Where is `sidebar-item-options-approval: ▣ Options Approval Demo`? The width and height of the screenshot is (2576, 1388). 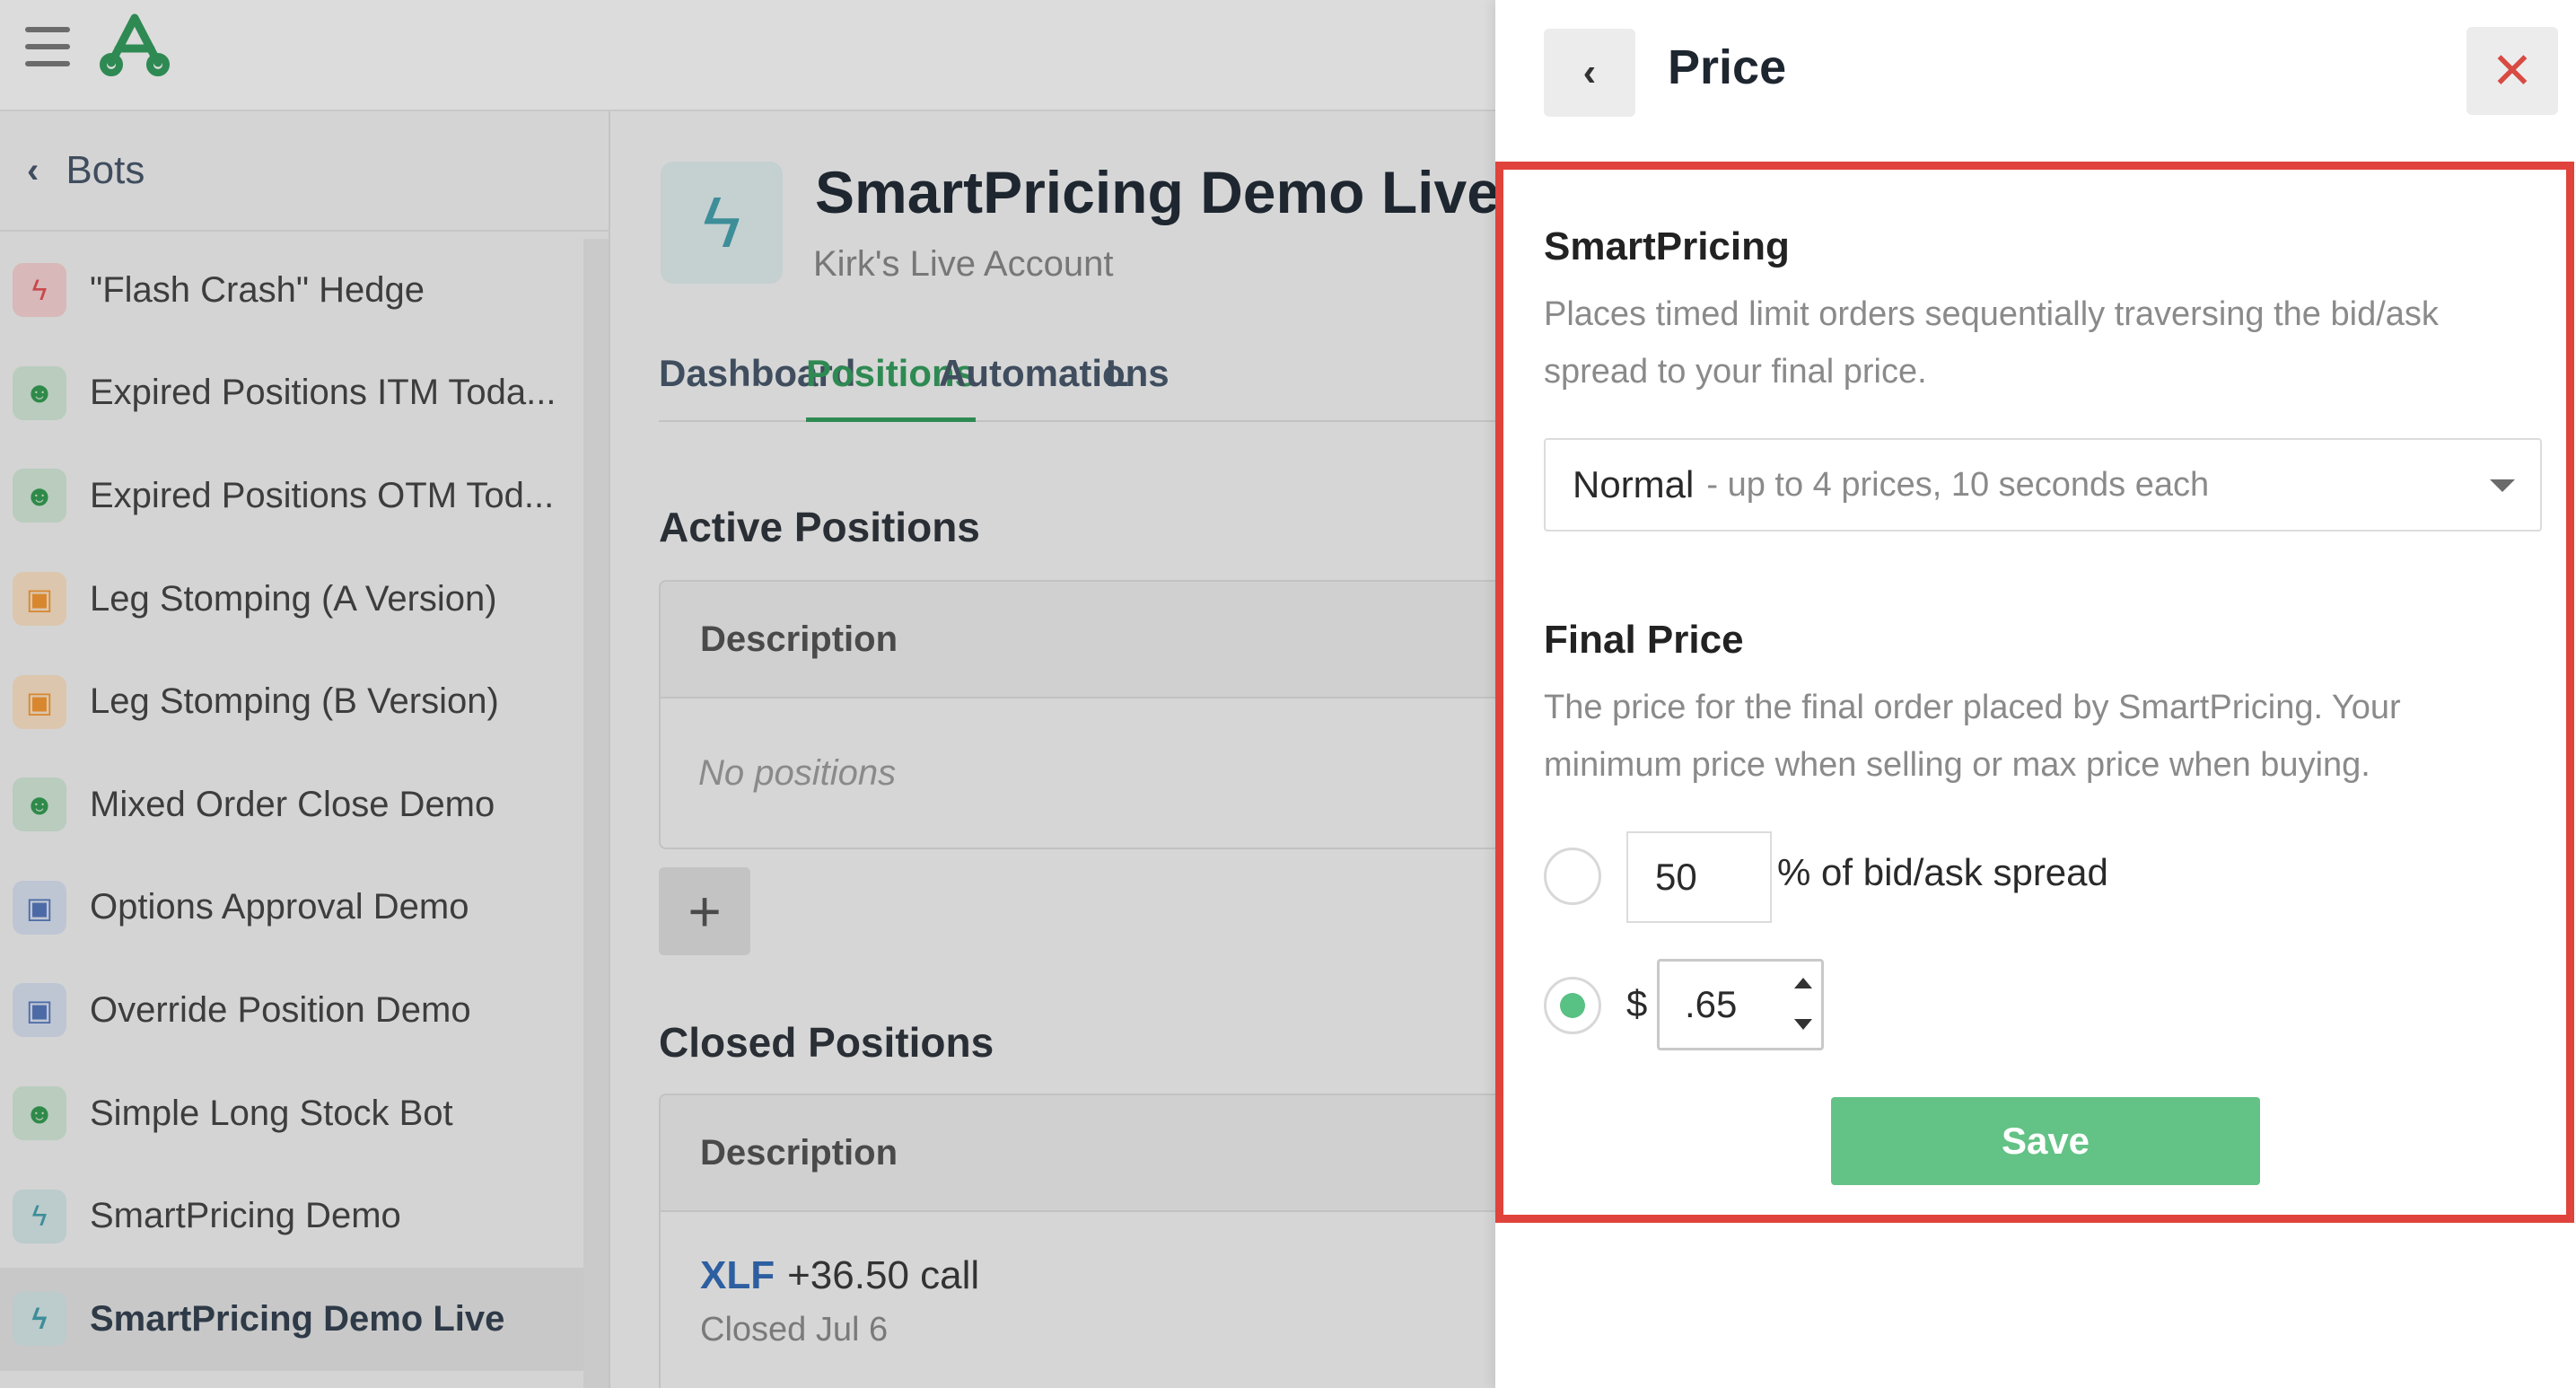
sidebar-item-options-approval: ▣ Options Approval Demo is located at coordinates (291, 908).